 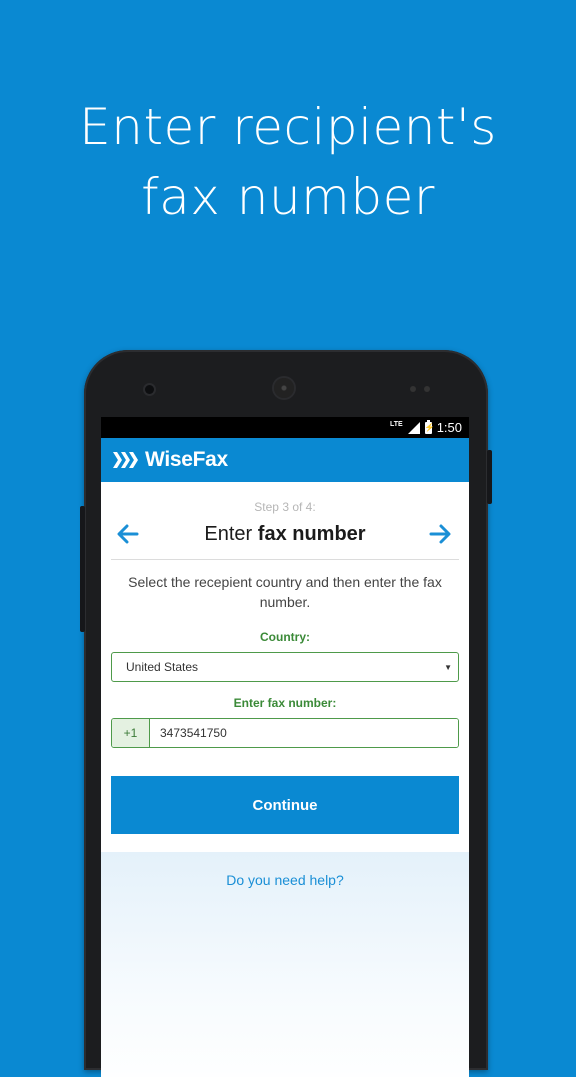 I want to click on step-navigation: Enter fax number, so click(x=285, y=536).